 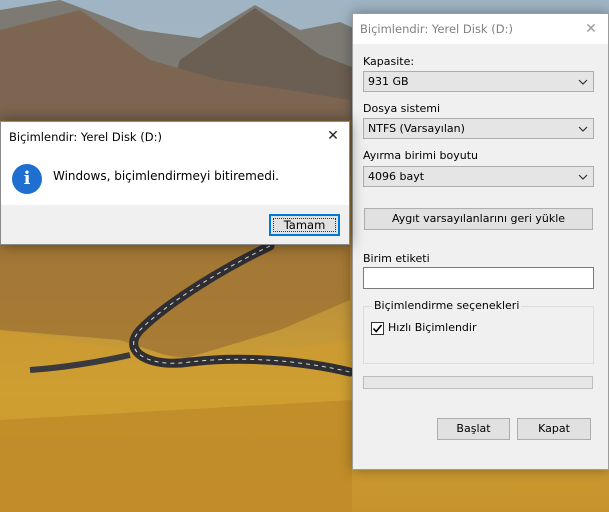 What do you see at coordinates (402, 108) in the screenshot?
I see `filesystem-label: Dosya sistemi` at bounding box center [402, 108].